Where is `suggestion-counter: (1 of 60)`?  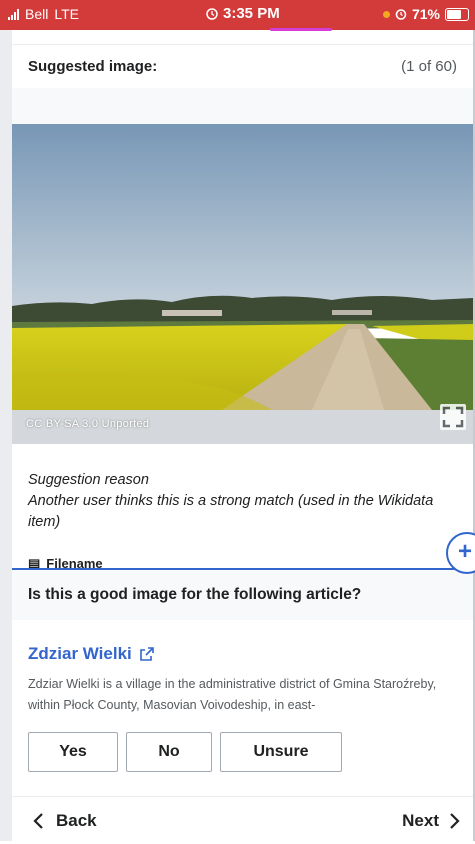
suggestion-counter: (1 of 60) is located at coordinates (429, 66).